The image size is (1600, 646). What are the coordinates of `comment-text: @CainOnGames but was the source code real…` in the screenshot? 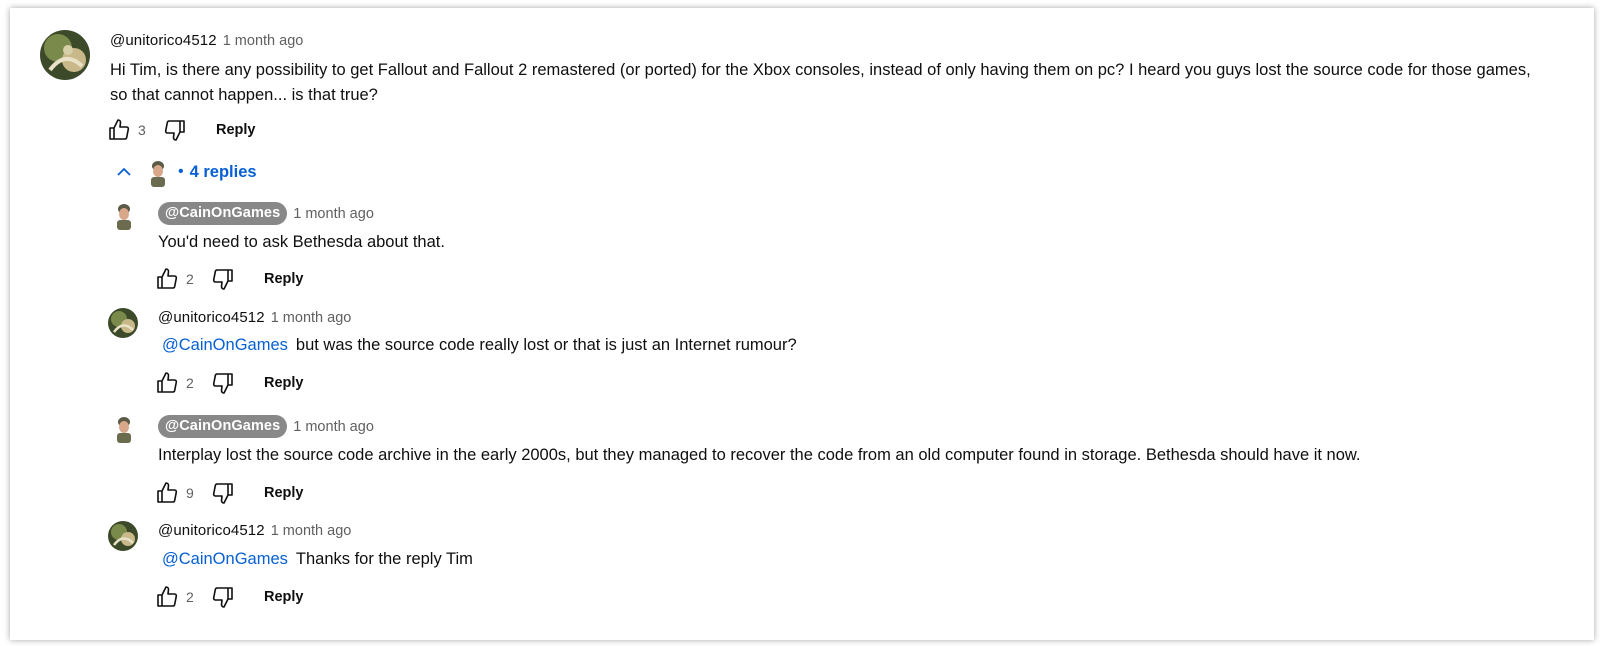 It's located at (848, 345).